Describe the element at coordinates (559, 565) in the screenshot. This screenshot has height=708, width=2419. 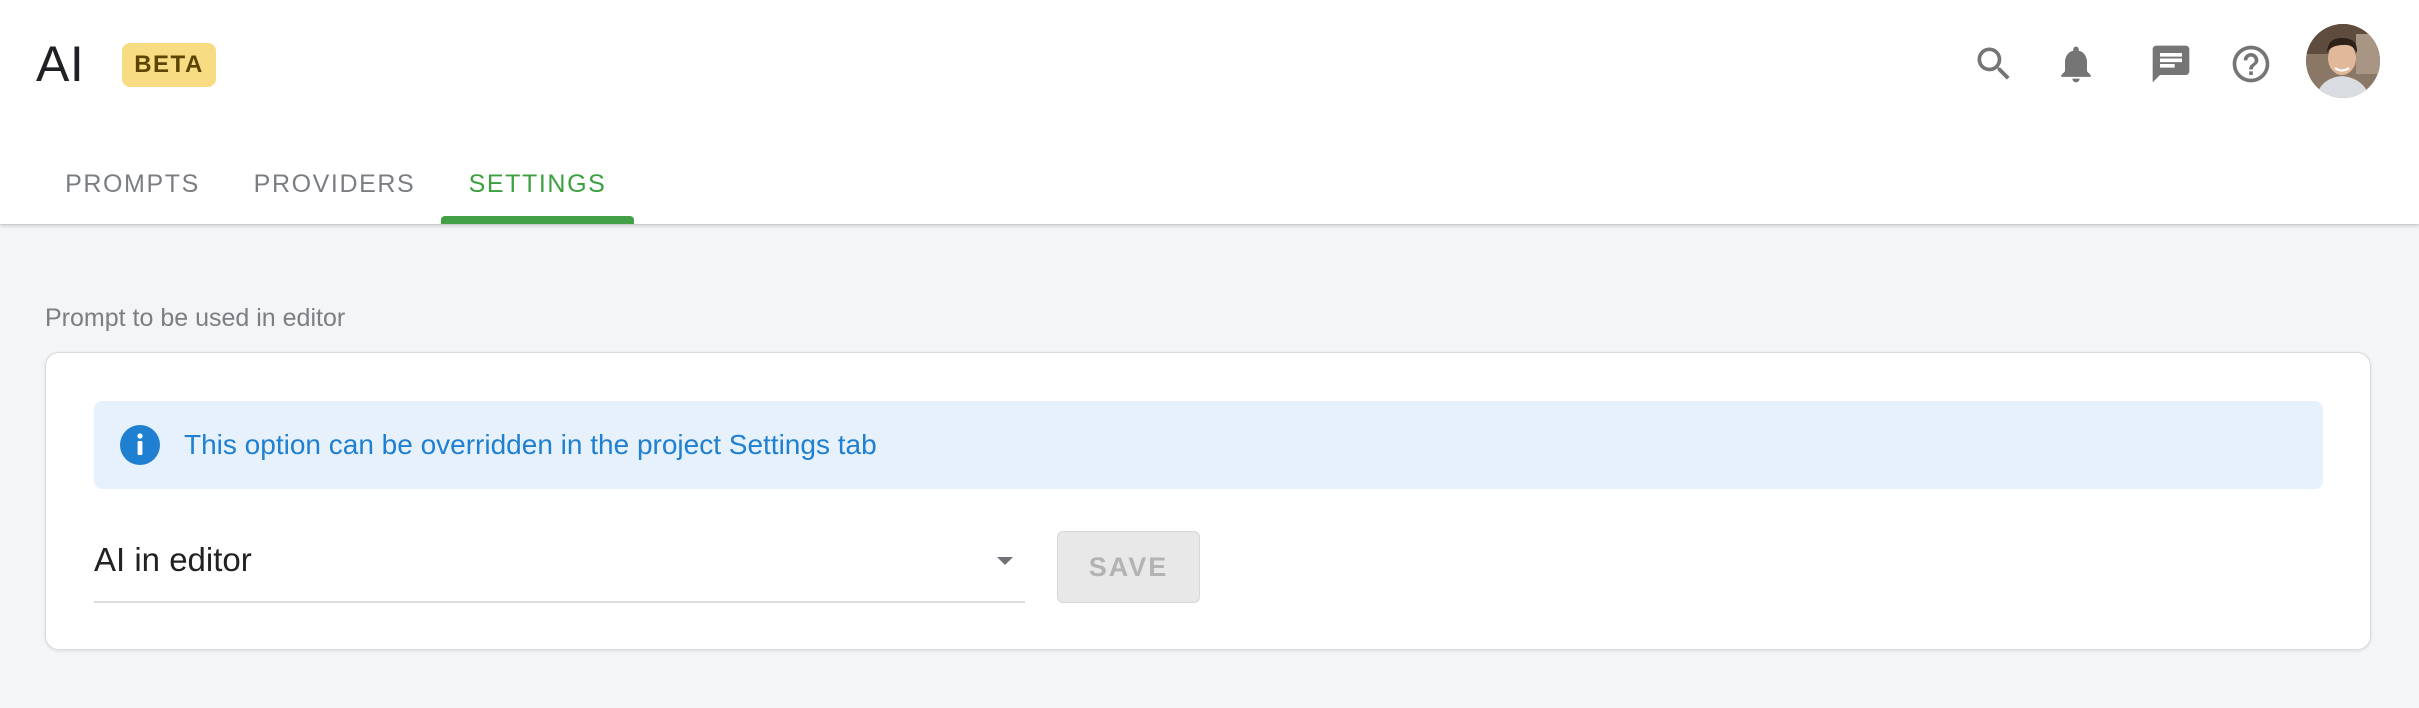
I see `prompt-select: AI in editor` at that location.